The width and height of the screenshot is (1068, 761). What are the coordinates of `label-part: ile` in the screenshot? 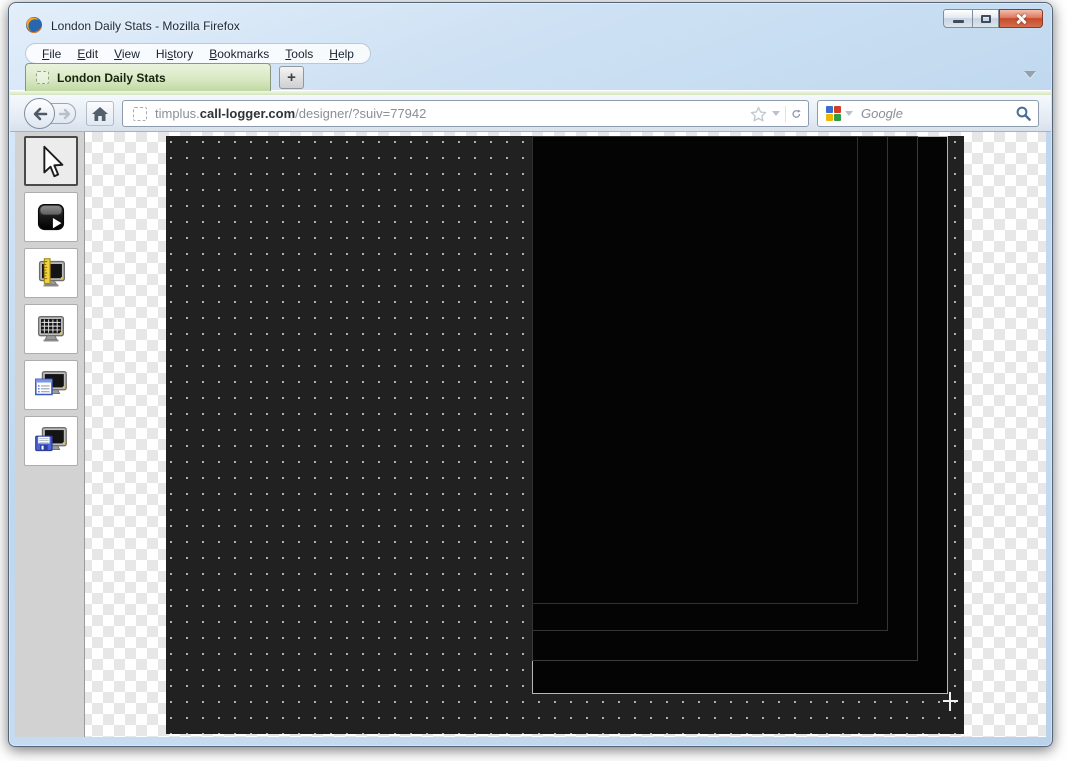 It's located at (55, 53).